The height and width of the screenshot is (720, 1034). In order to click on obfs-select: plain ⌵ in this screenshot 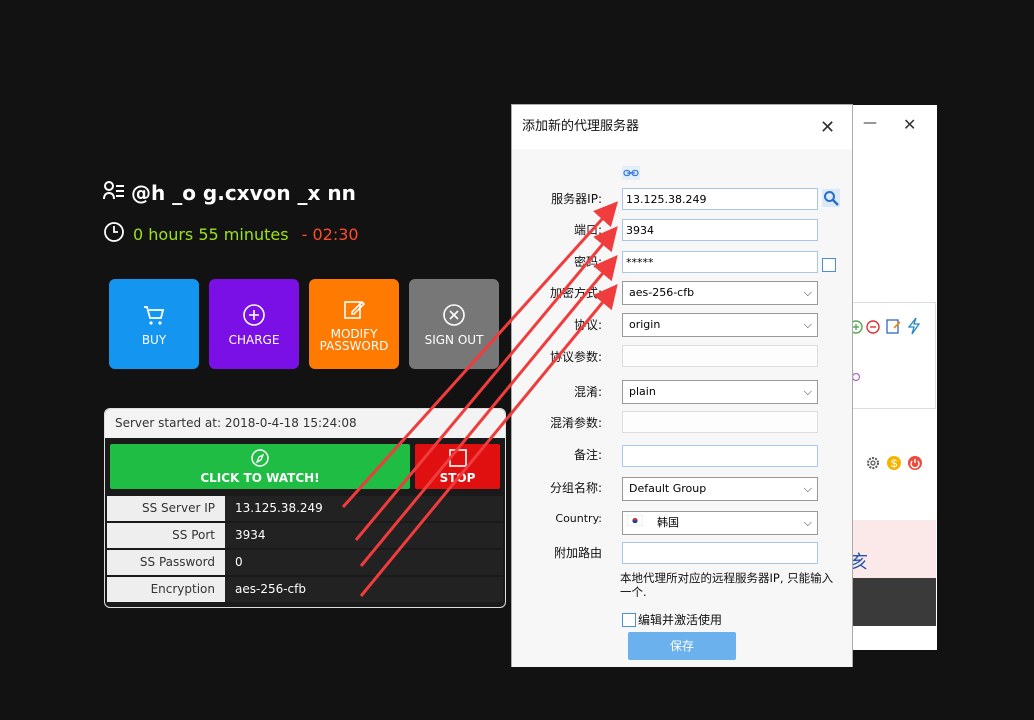, I will do `click(720, 392)`.